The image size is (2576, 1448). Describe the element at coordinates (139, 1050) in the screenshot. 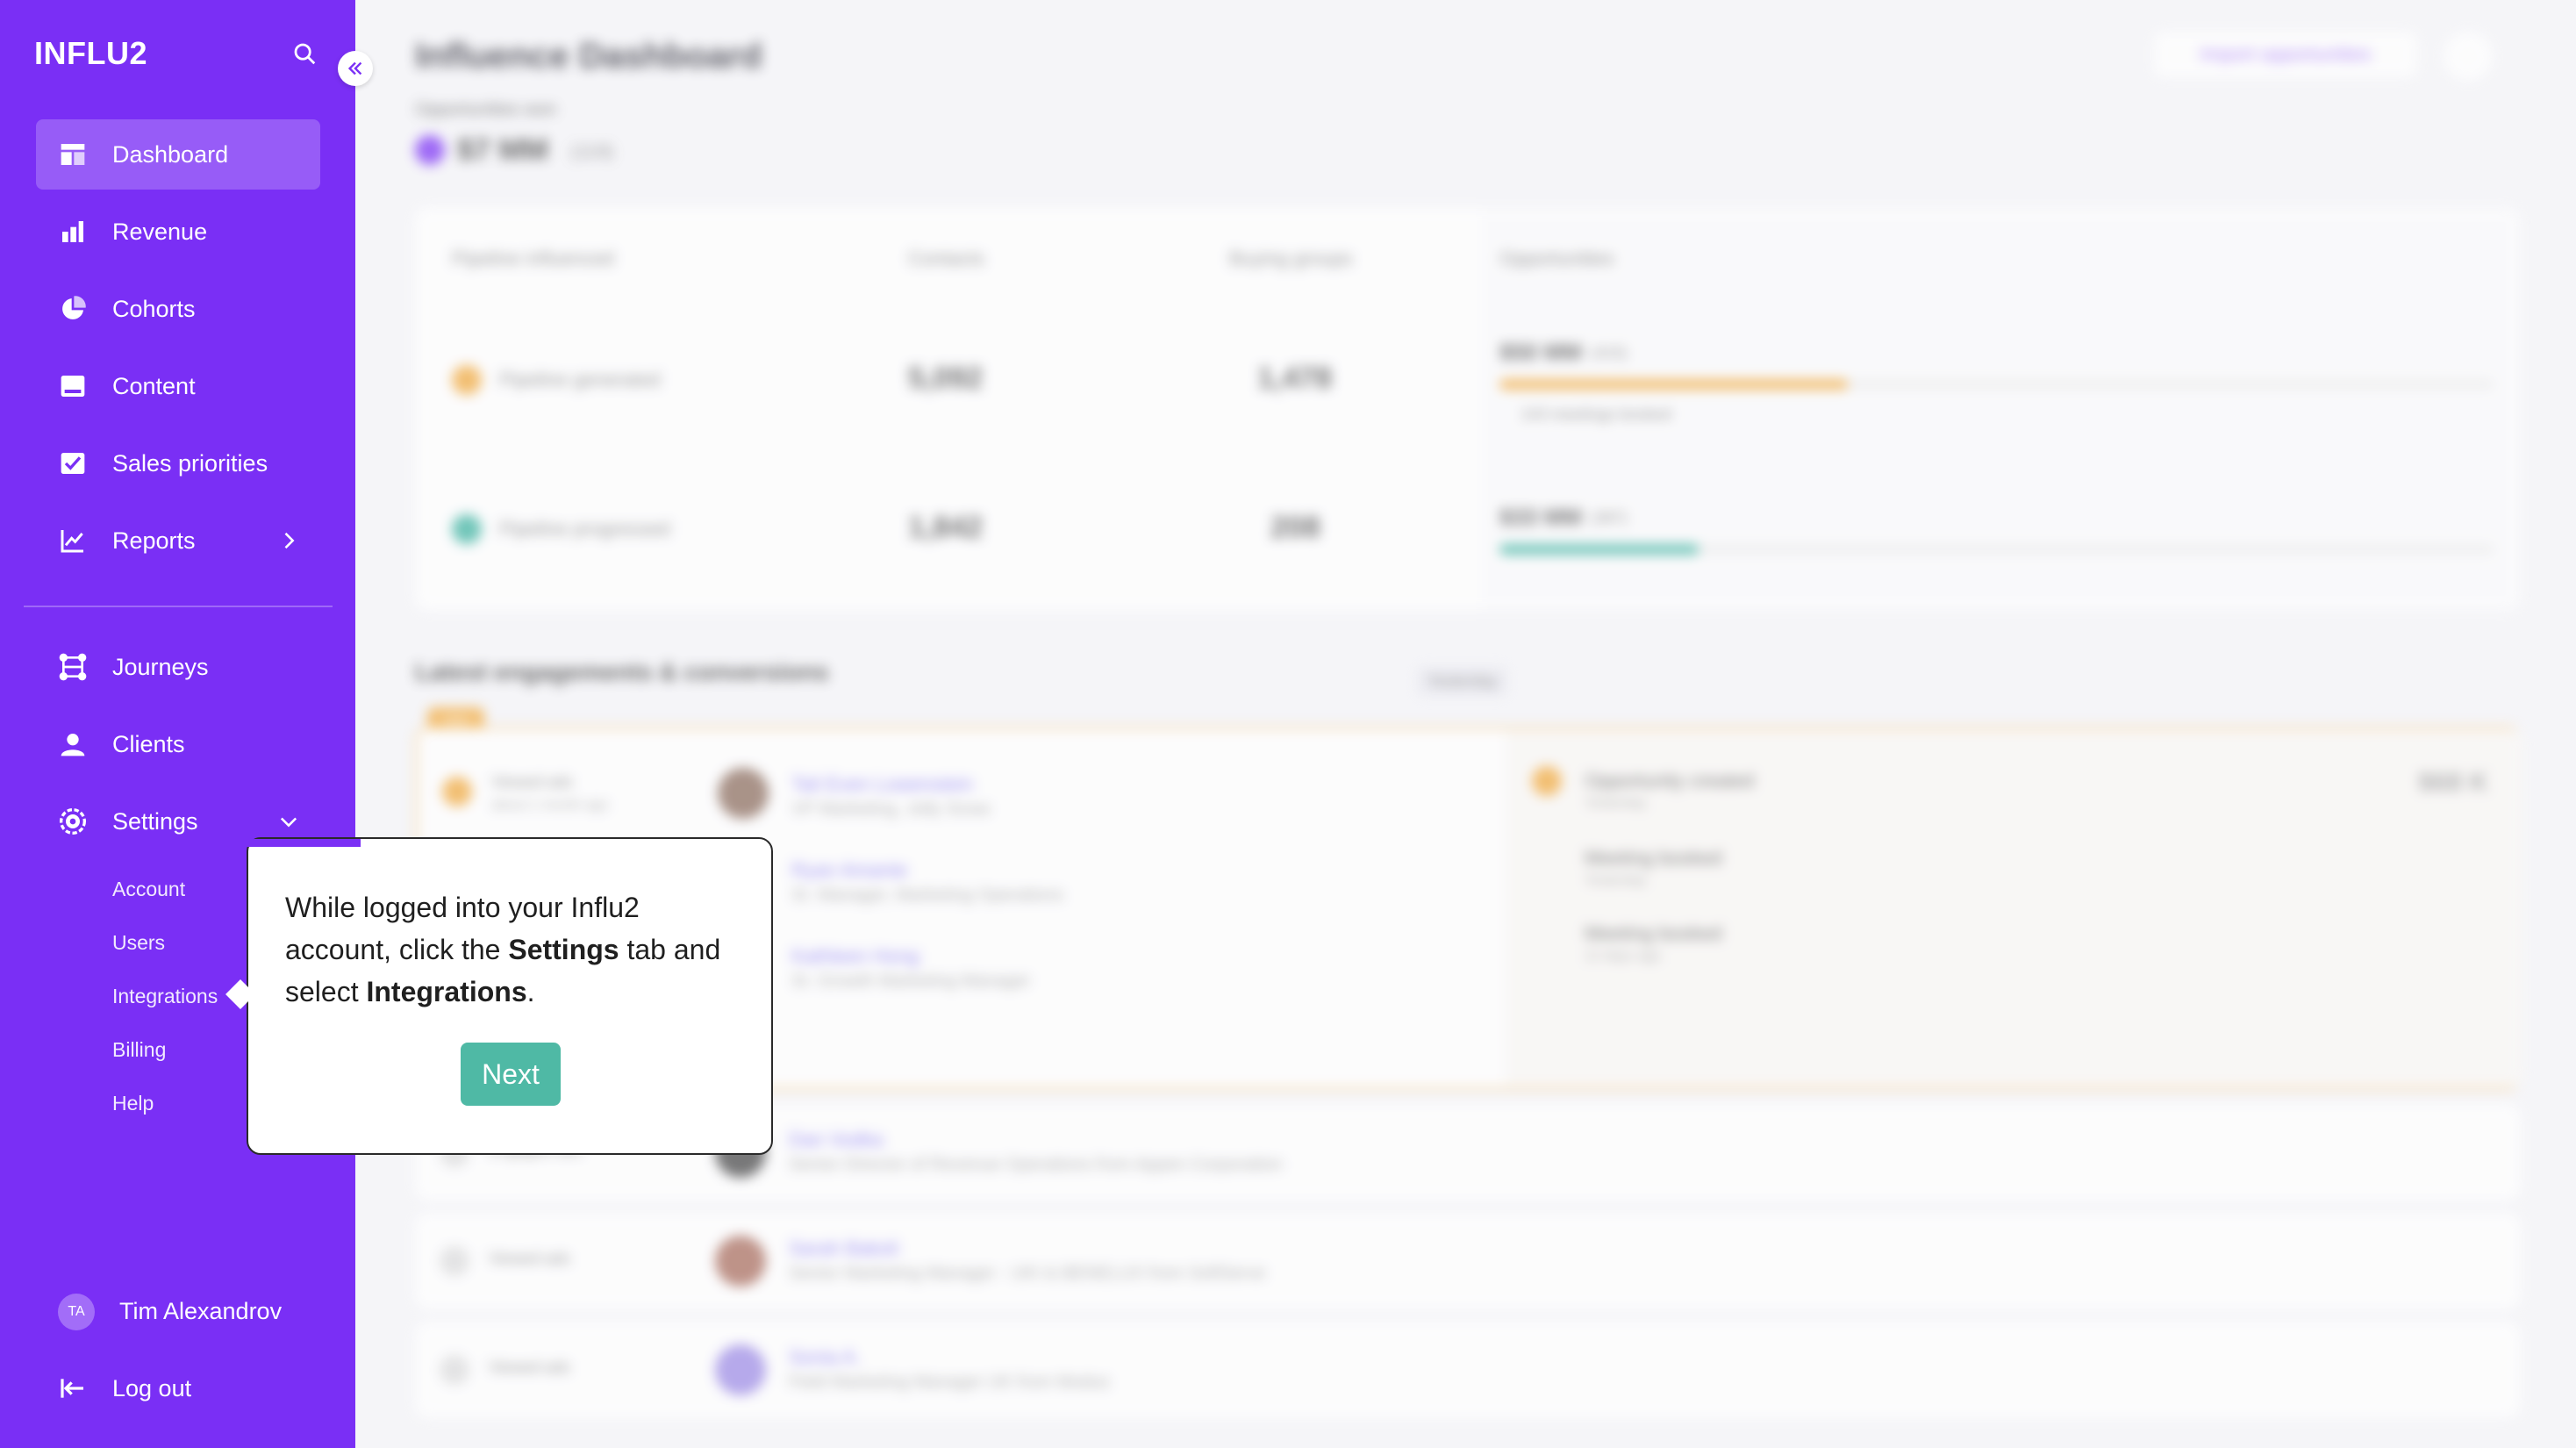

I see `settings-sub-billing: Billing` at that location.